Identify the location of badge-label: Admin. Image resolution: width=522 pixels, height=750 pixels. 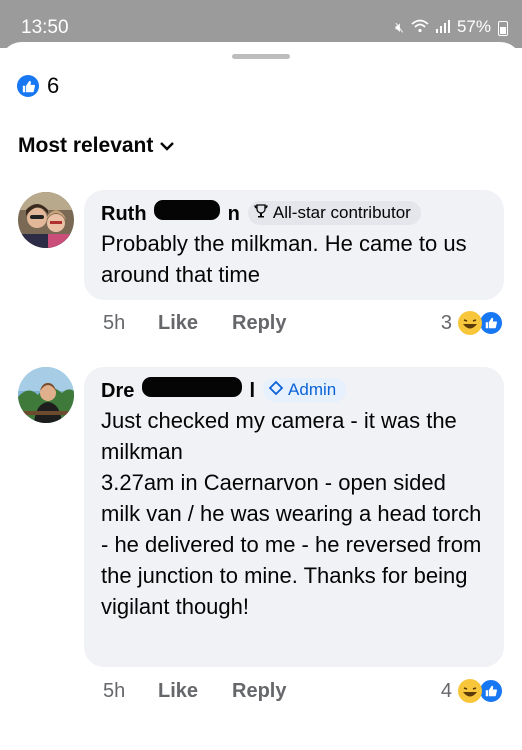
(312, 389).